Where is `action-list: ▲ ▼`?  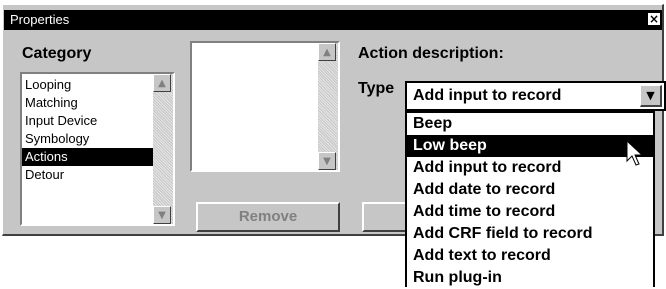
action-list: ▲ ▼ is located at coordinates (265, 106).